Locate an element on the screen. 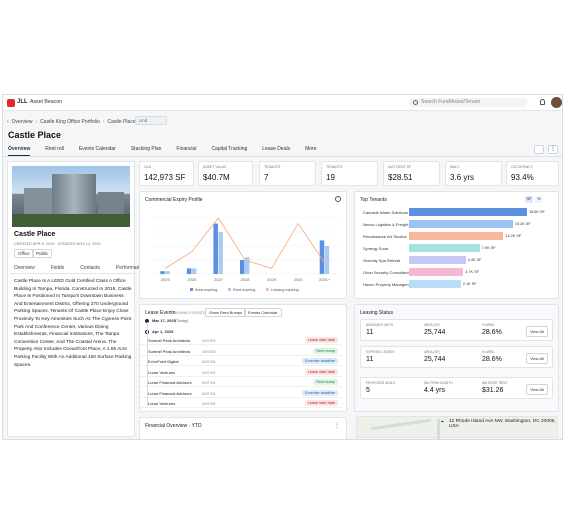  search-icon is located at coordinates (415, 102).